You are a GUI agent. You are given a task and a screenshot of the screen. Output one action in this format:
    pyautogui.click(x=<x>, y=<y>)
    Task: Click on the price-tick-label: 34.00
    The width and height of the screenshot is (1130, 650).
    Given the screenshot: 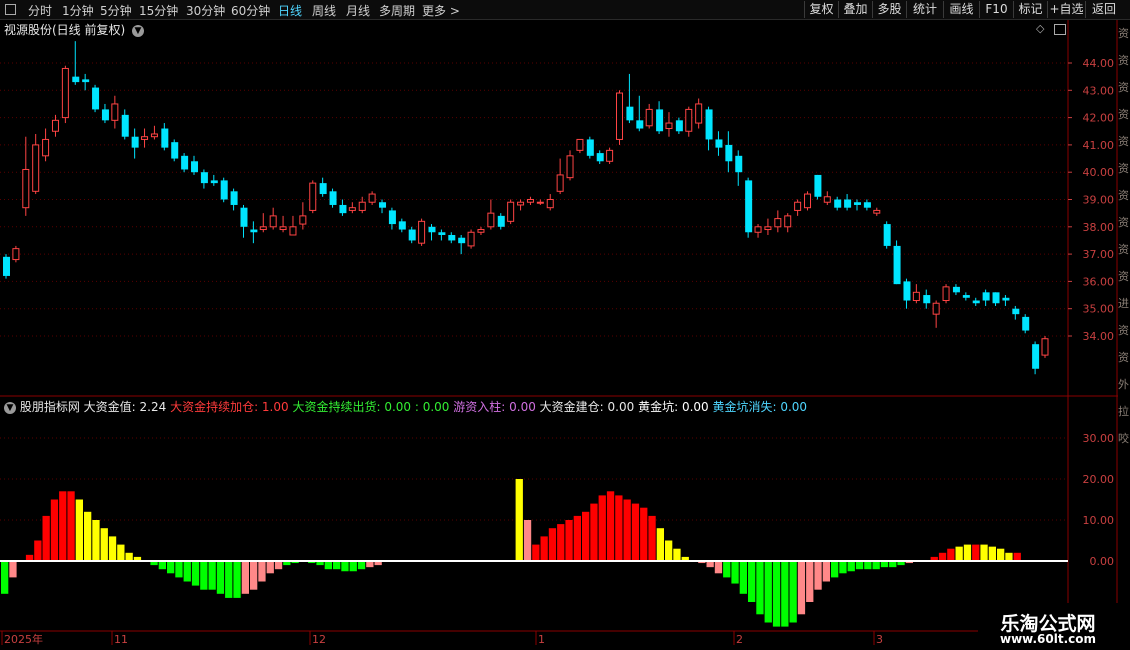 What is the action you would take?
    pyautogui.click(x=1099, y=336)
    